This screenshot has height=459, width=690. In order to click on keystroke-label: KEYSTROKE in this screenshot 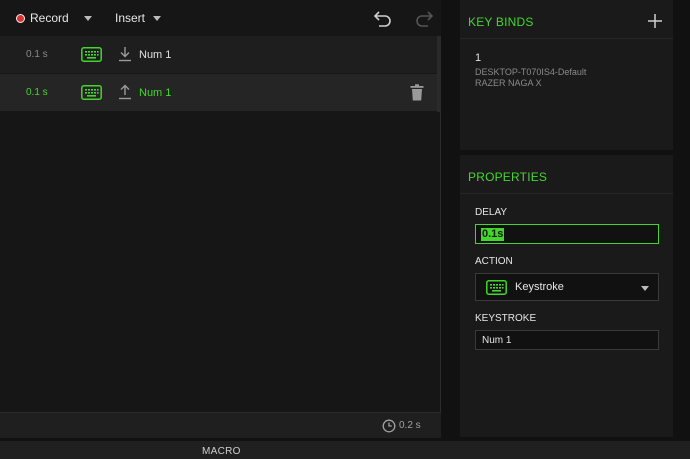, I will do `click(506, 318)`.